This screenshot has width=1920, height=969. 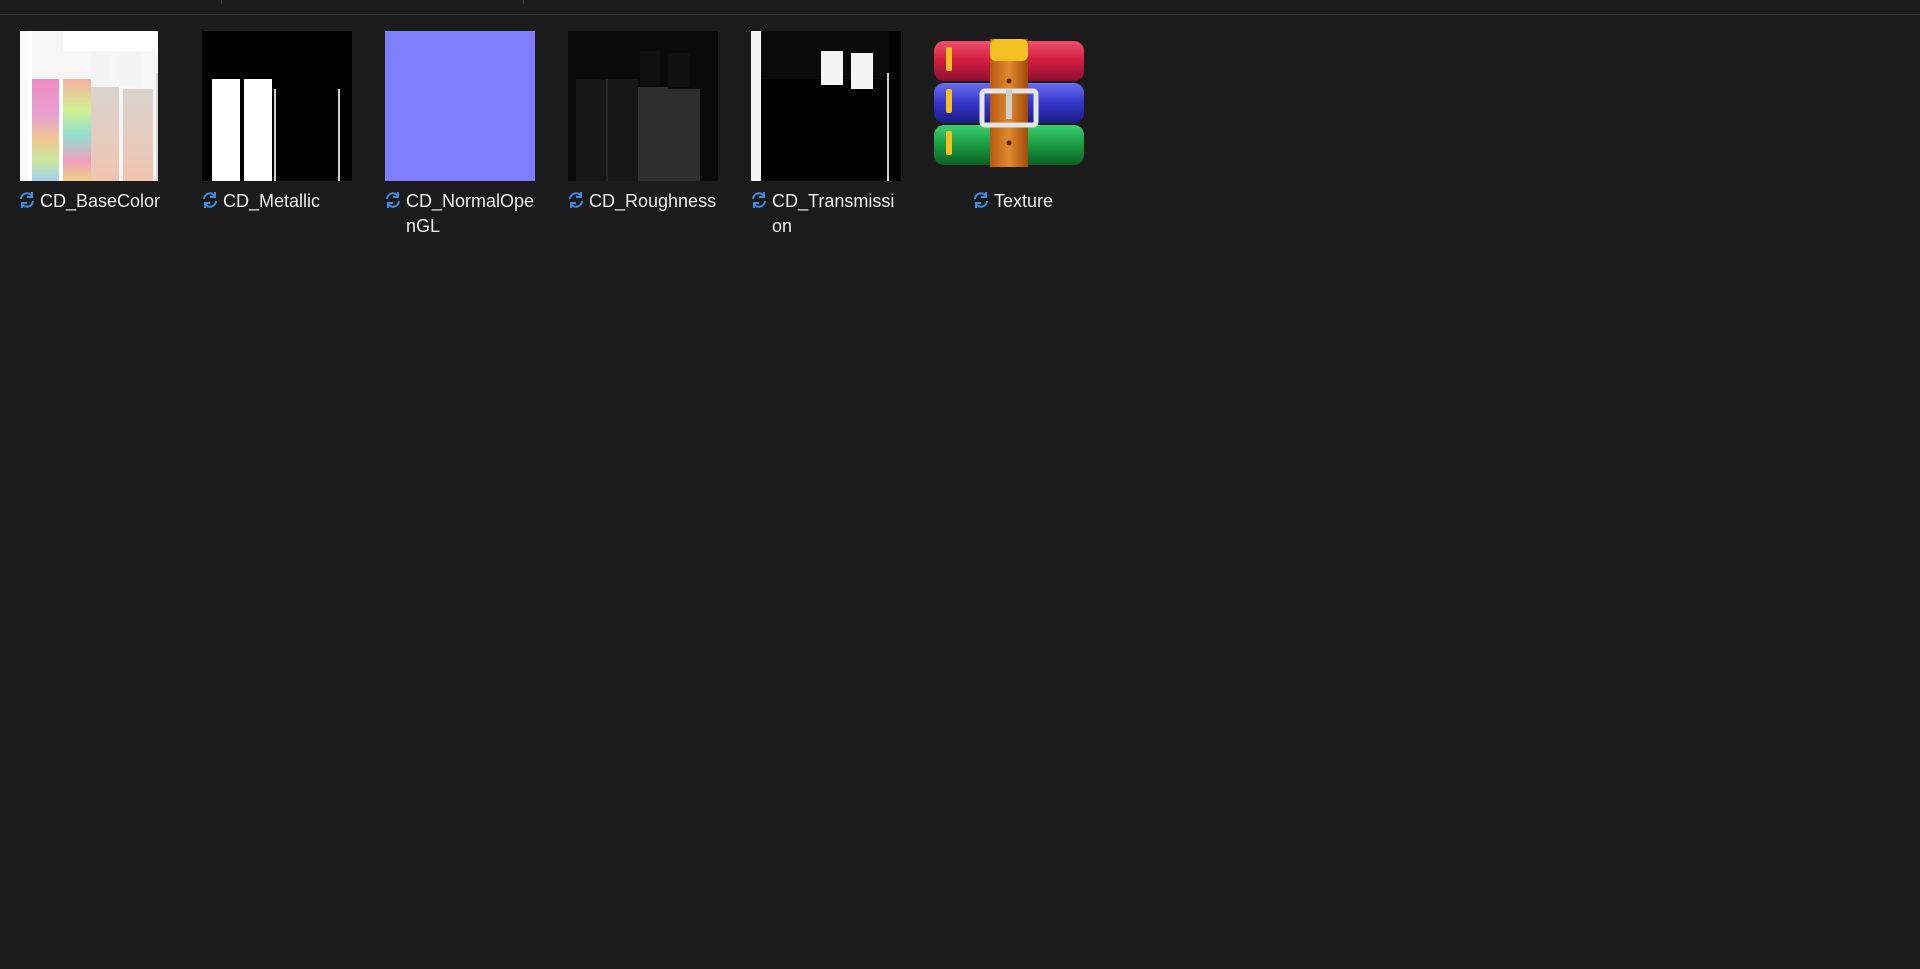 I want to click on file-name: CD_Transmission, so click(x=833, y=213).